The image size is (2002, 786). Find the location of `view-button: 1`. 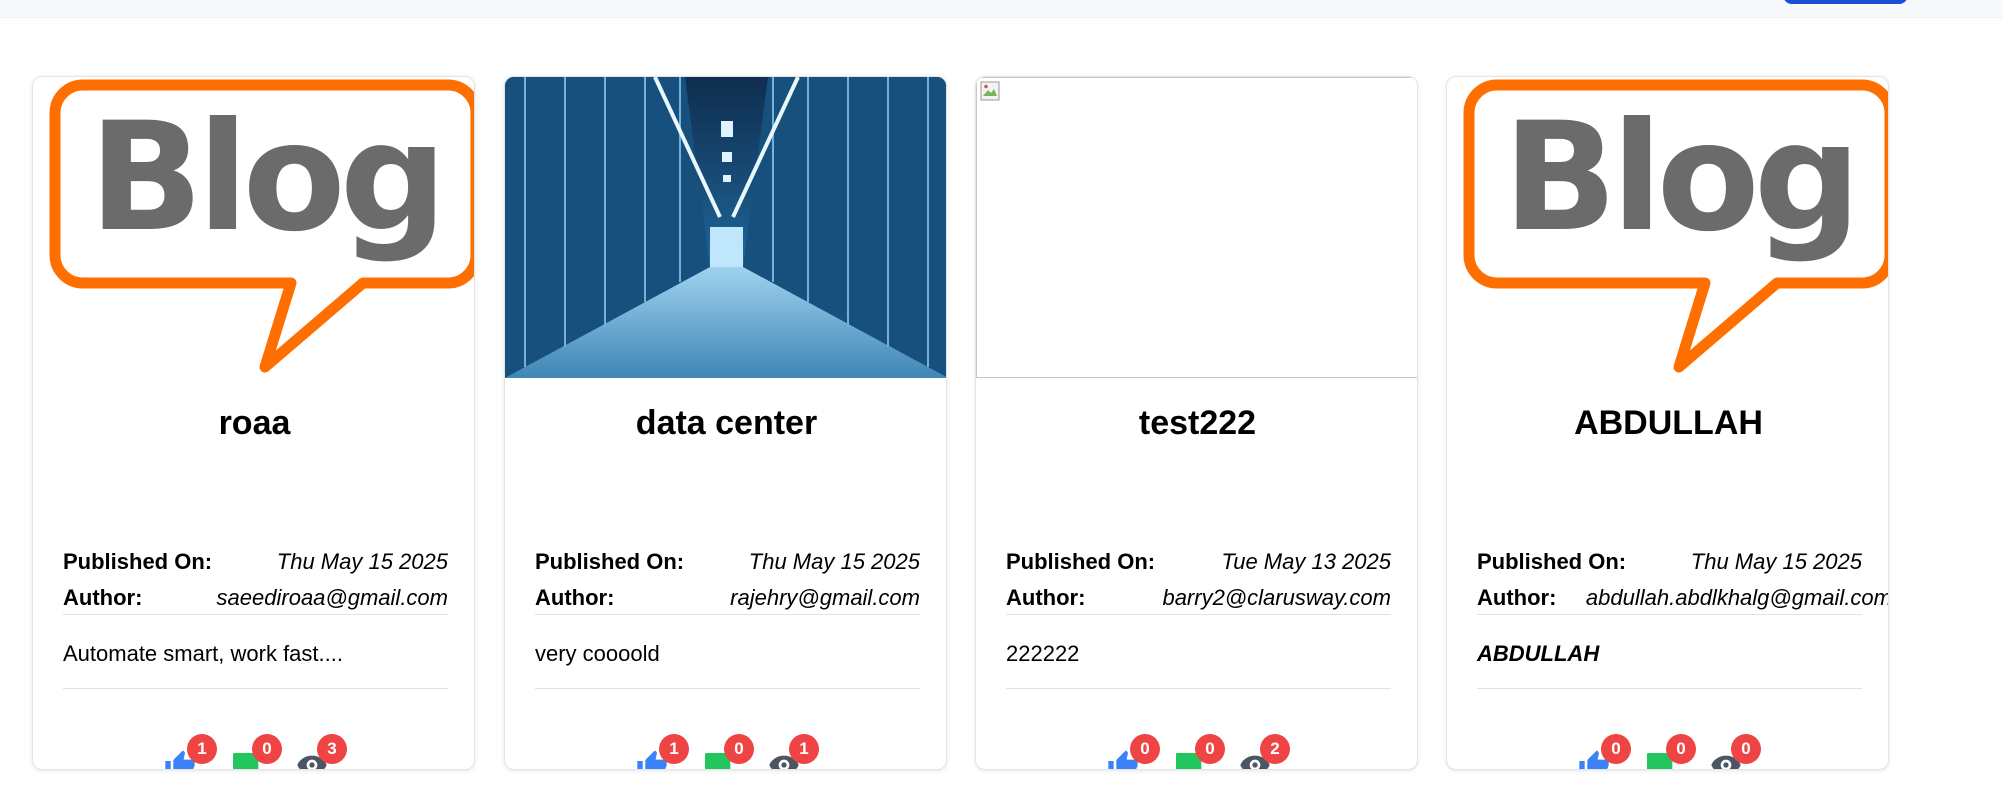

view-button: 1 is located at coordinates (795, 748).